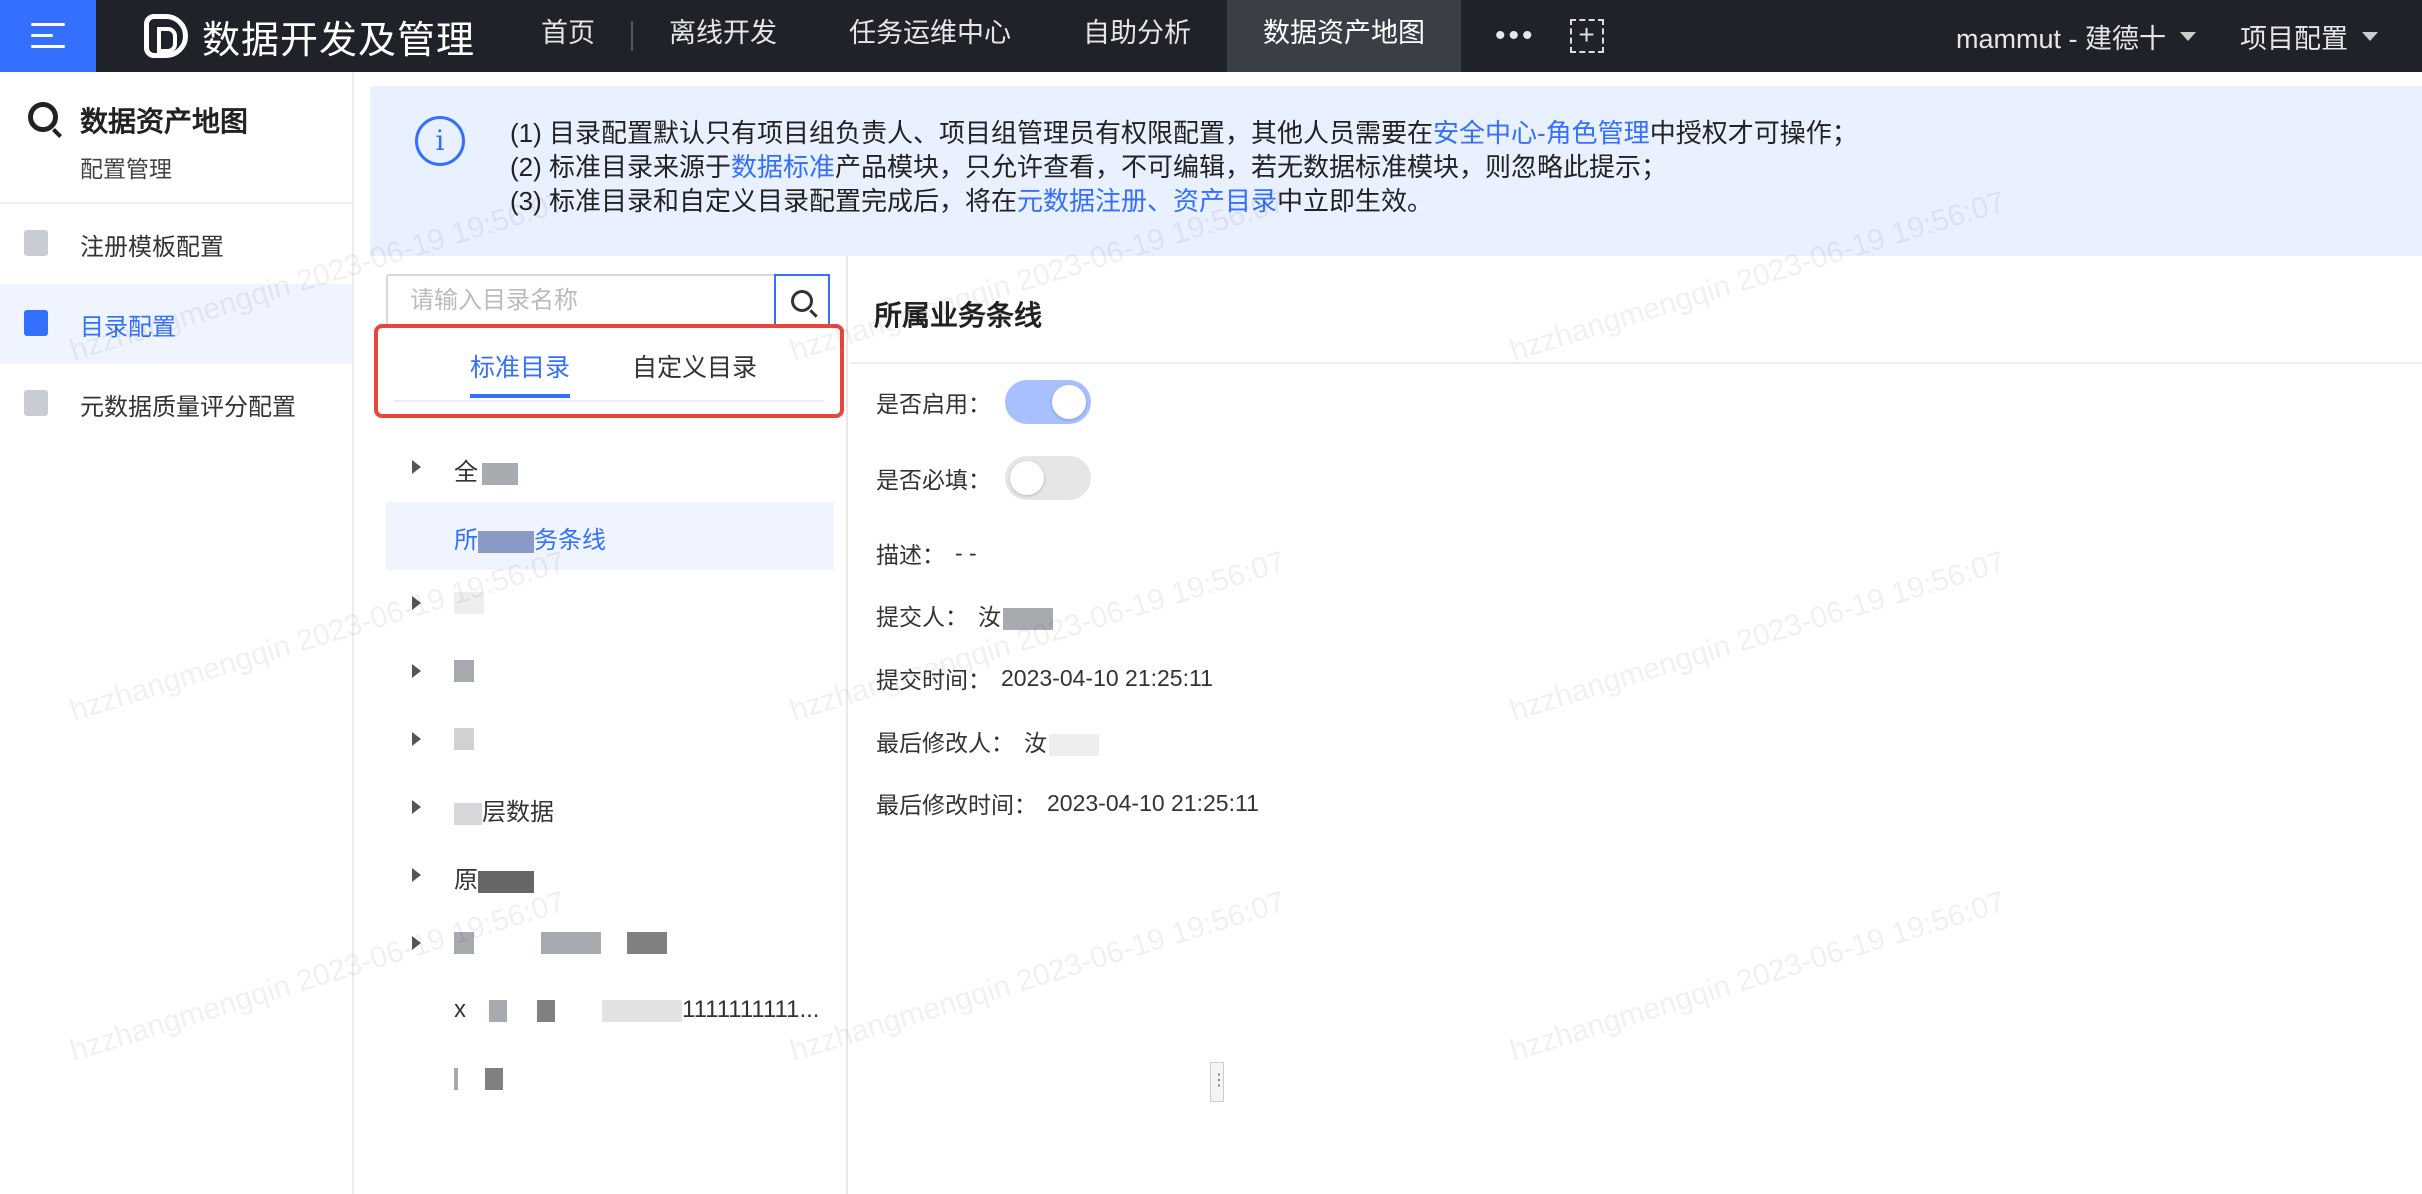 Image resolution: width=2422 pixels, height=1194 pixels. Describe the element at coordinates (1753, 133) in the screenshot. I see `notice-text-part: 中授权才可操作；` at that location.